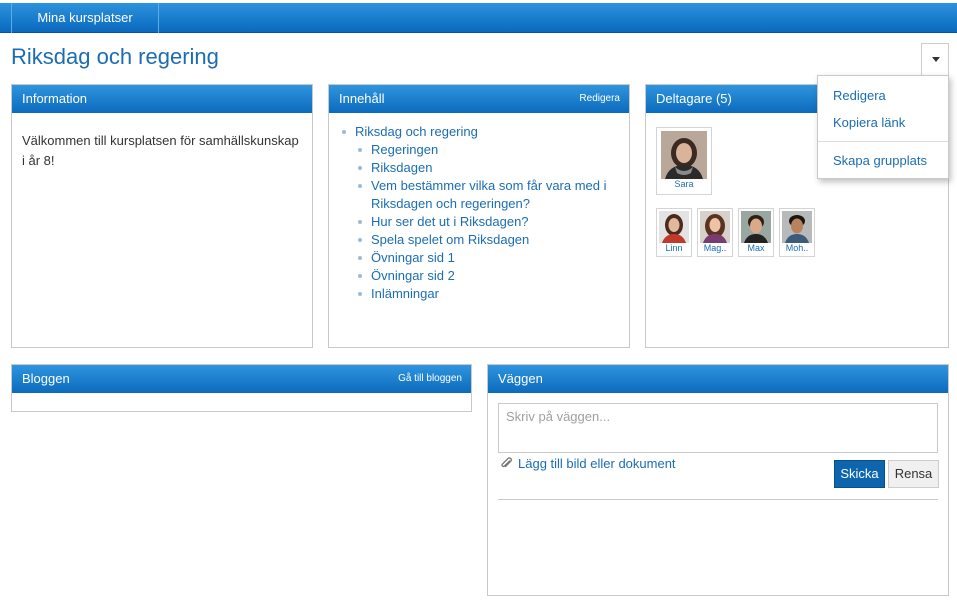 The height and width of the screenshot is (603, 957). Describe the element at coordinates (401, 167) in the screenshot. I see `content-link: Riksdagen` at that location.